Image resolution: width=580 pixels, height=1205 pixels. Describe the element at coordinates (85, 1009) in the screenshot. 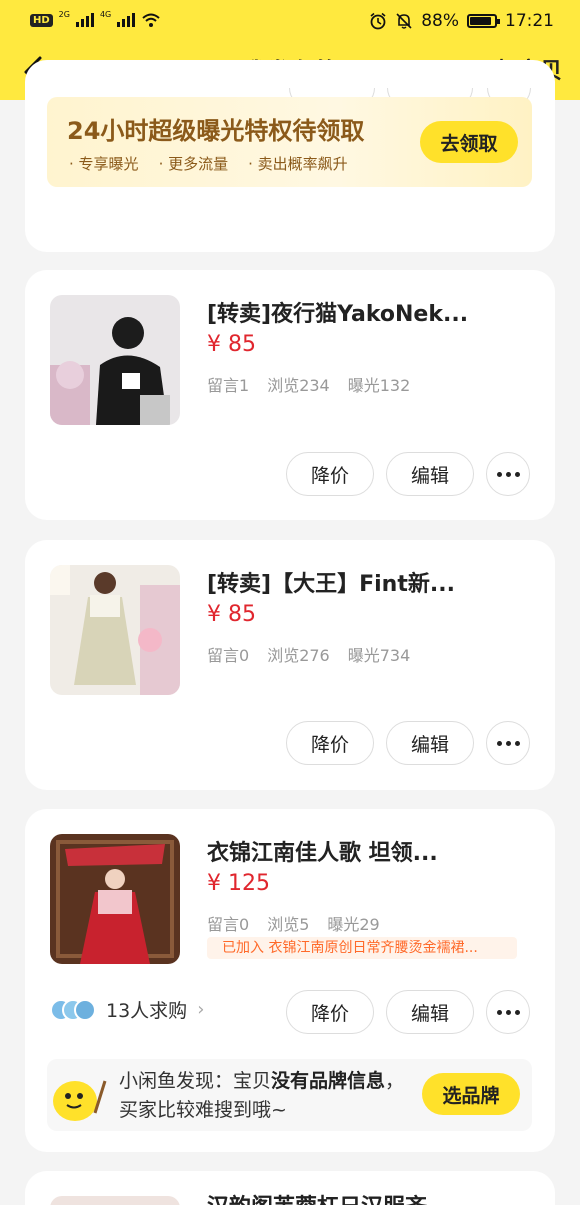

I see `avatar` at that location.